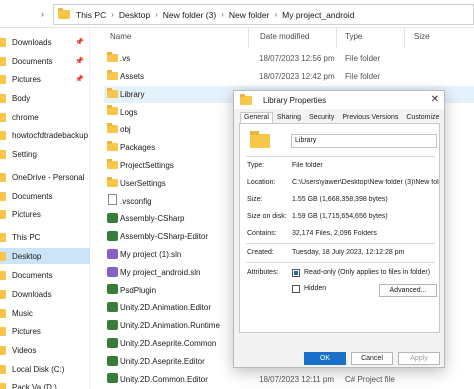 The image size is (474, 389). I want to click on contains-label: Contains:, so click(262, 233).